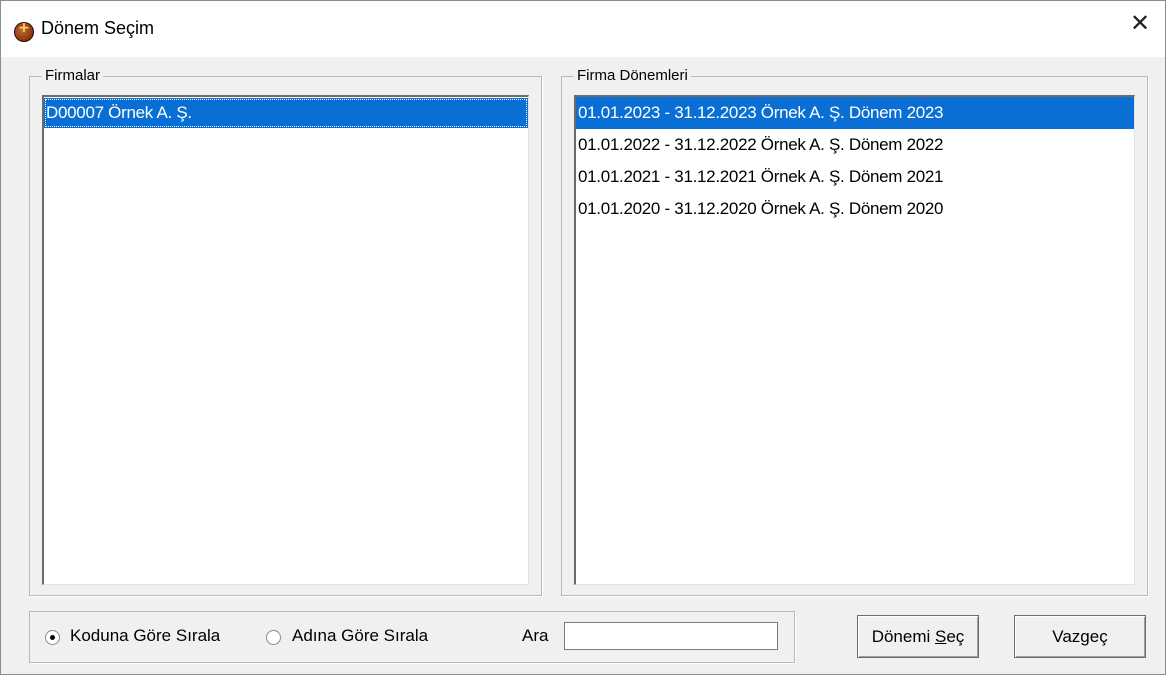 Image resolution: width=1166 pixels, height=675 pixels. Describe the element at coordinates (632, 76) in the screenshot. I see `firma-donemleri-legend: Firma Dönemleri` at that location.